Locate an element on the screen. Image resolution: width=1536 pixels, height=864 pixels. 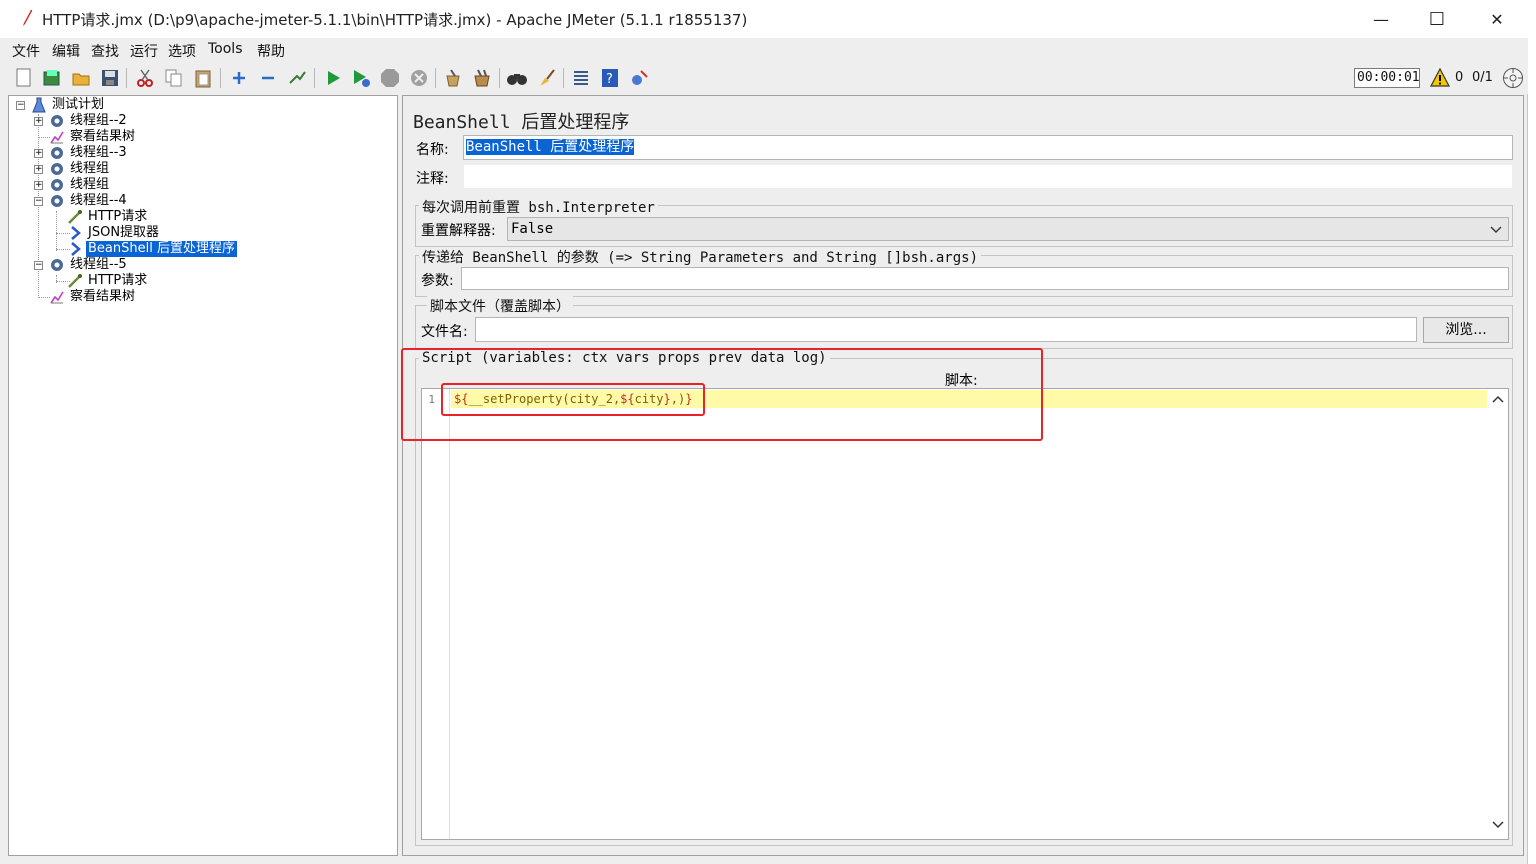
panel-title: BeanShell 后置处理程序 is located at coordinates (521, 122).